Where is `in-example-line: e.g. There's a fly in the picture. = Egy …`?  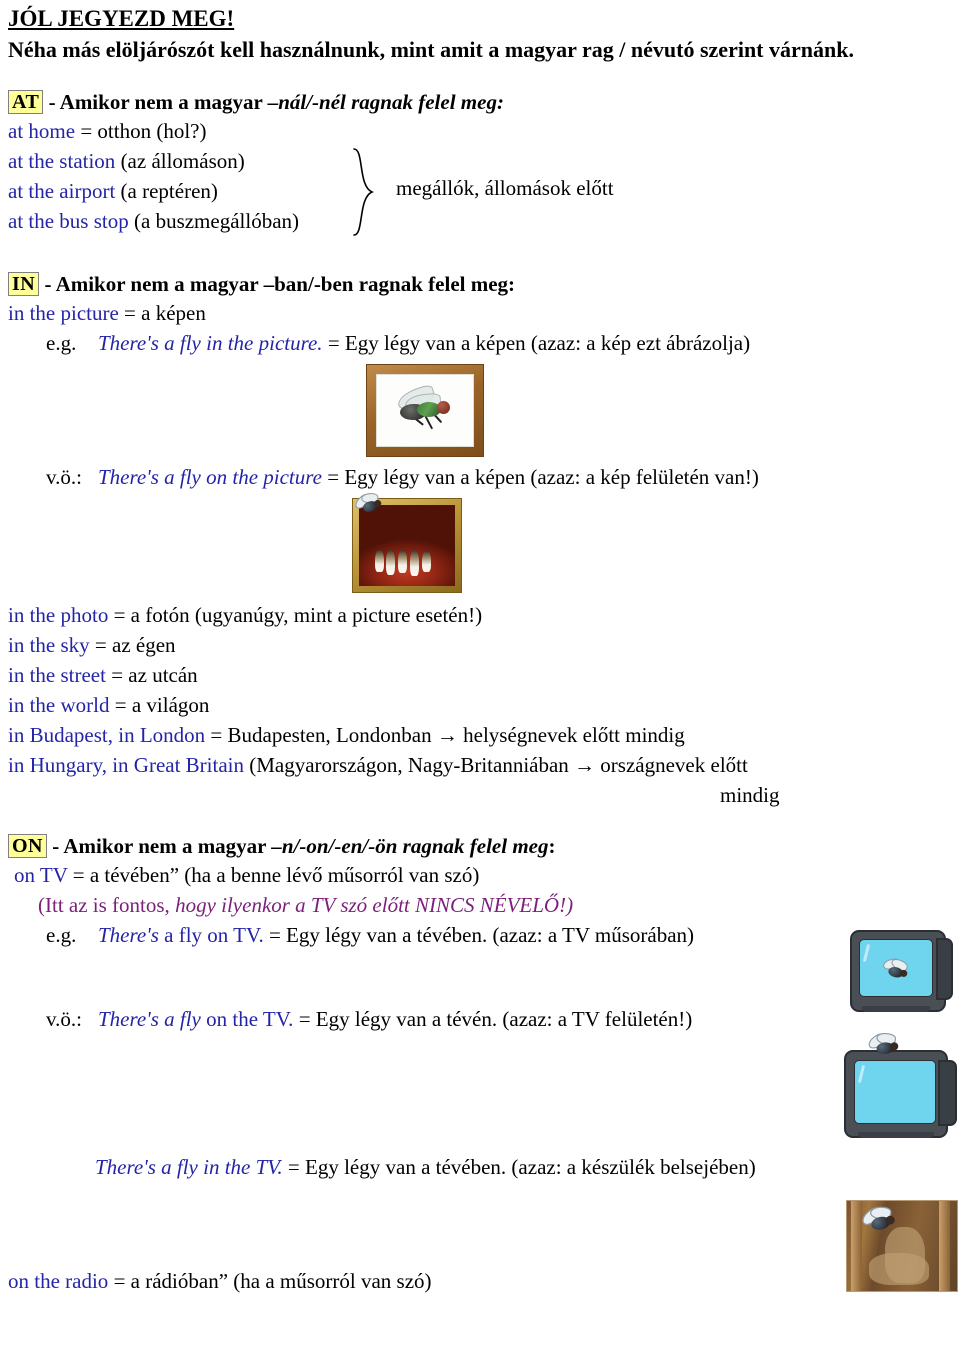
in-example-line: e.g. There's a fly in the picture. = Egy … is located at coordinates (480, 343).